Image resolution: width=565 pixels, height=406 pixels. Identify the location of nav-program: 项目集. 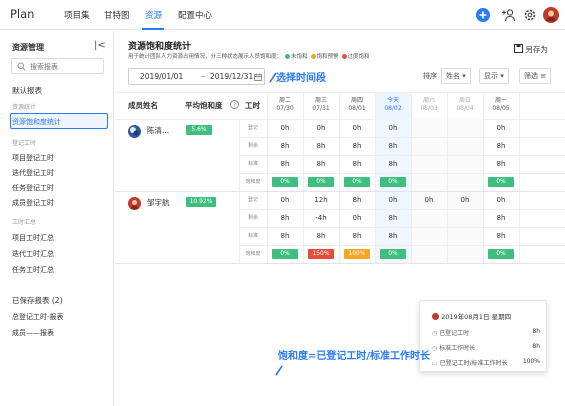
(77, 15).